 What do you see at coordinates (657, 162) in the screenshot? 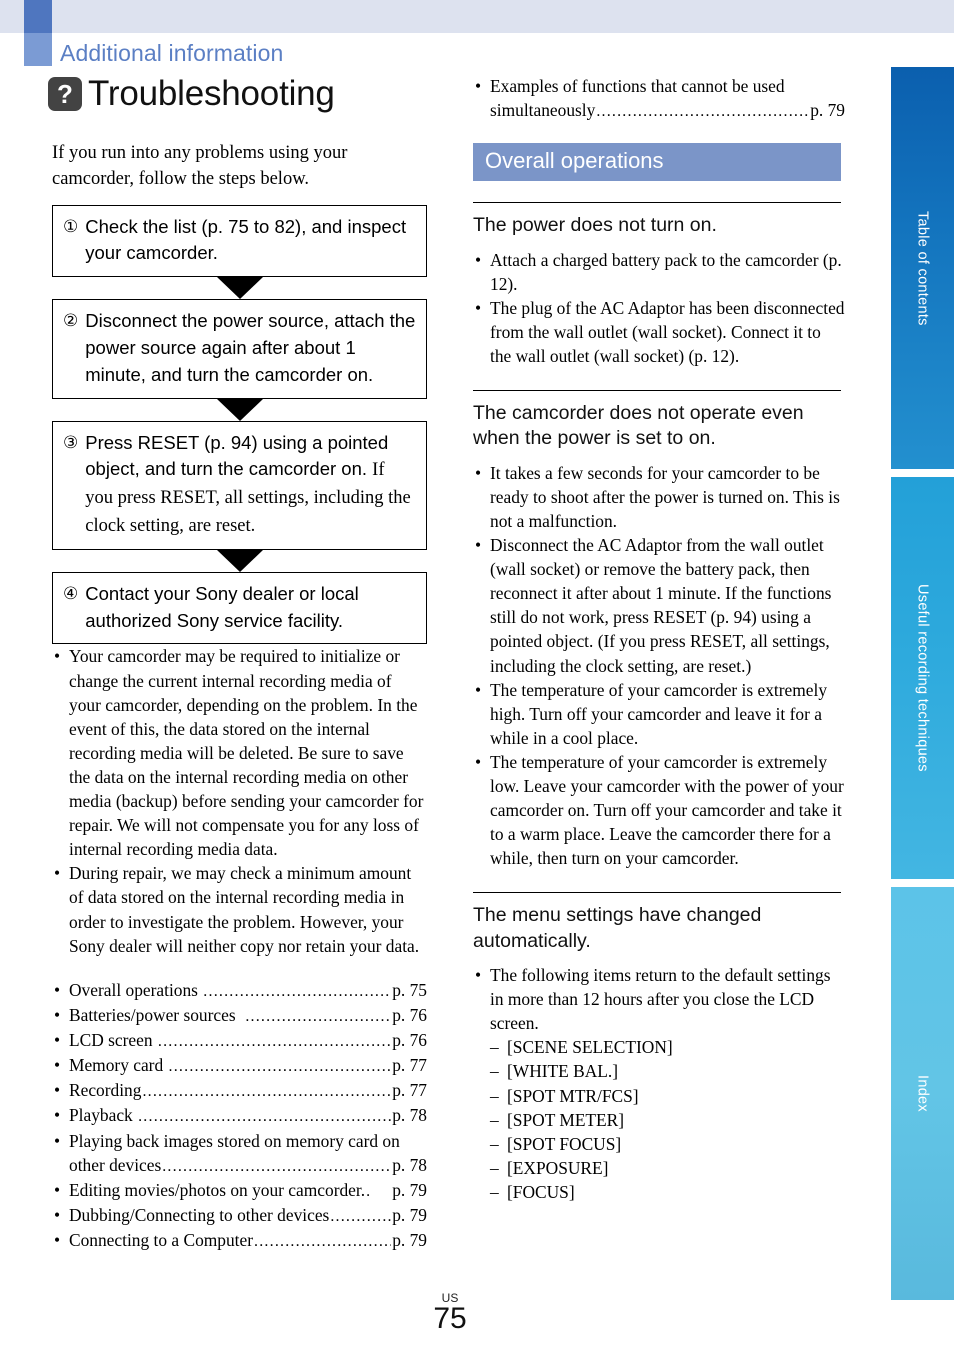
I see `section-banner: Overall operations` at bounding box center [657, 162].